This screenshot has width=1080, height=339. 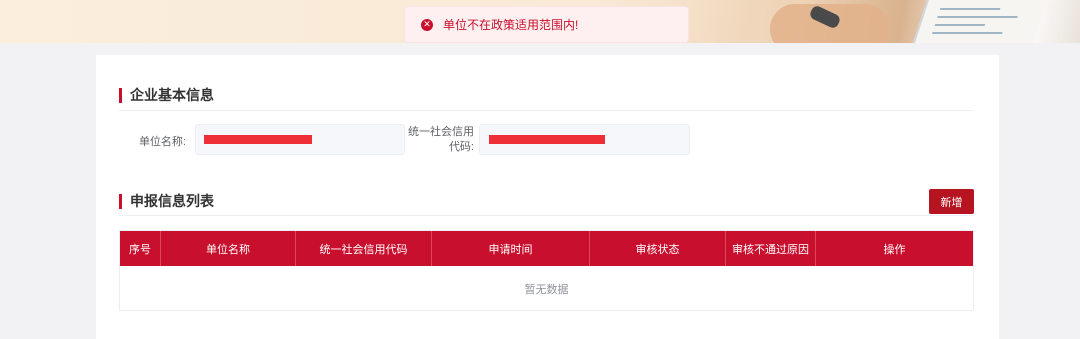 I want to click on basic-info-heading: 企业基本信息, so click(x=166, y=95).